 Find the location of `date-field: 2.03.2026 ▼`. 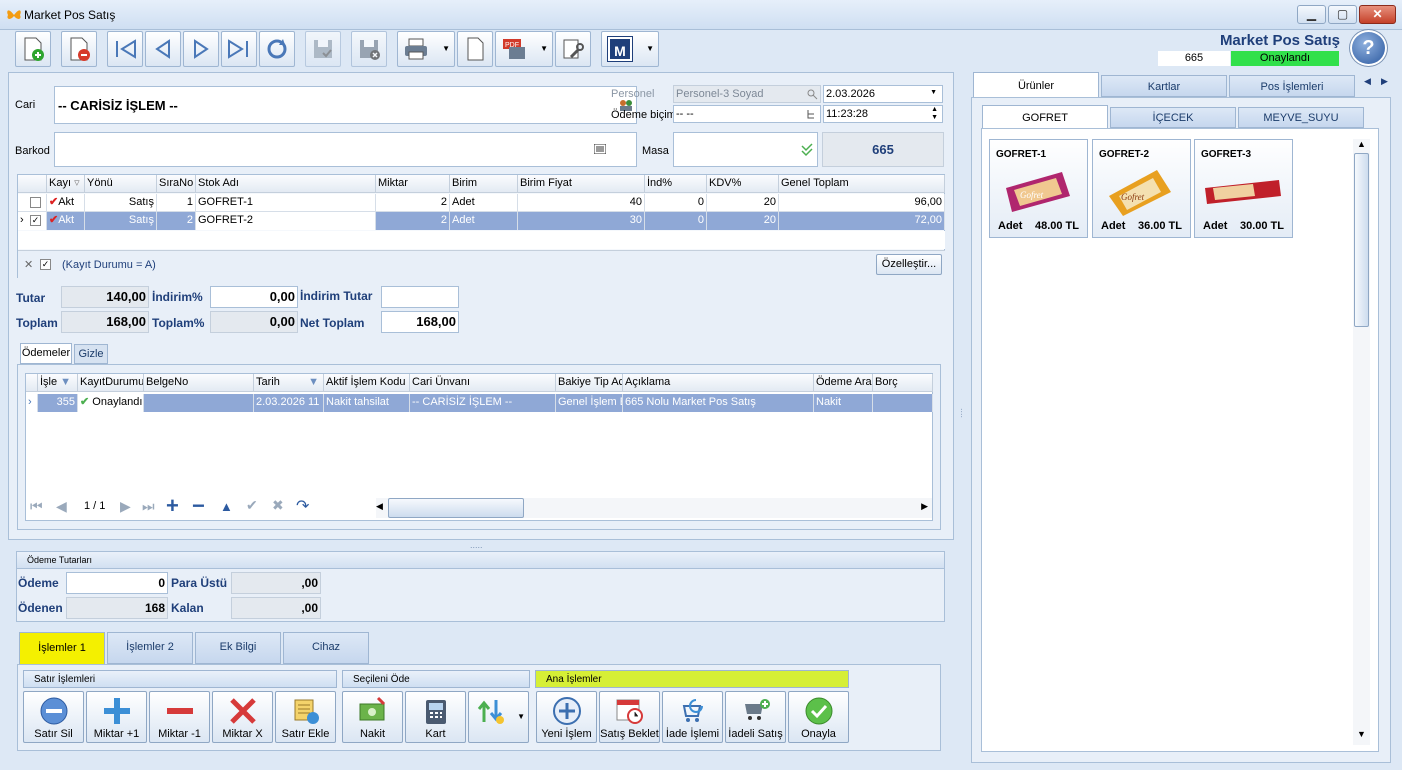

date-field: 2.03.2026 ▼ is located at coordinates (883, 94).